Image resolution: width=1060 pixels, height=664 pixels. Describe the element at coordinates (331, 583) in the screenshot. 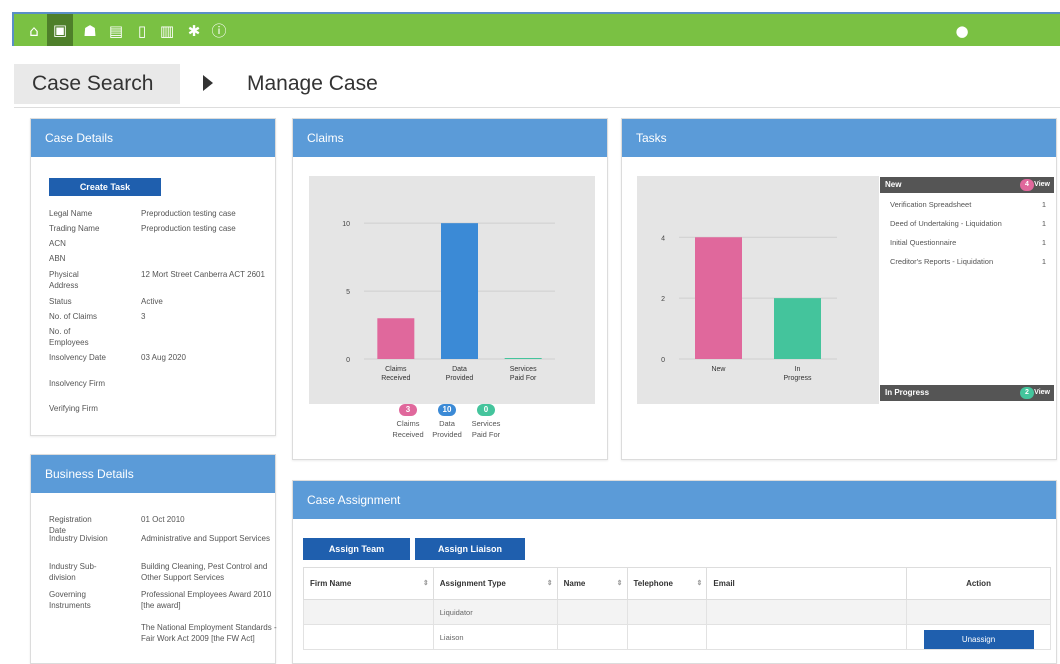

I see `col-firm-name-label: Firm Name` at that location.